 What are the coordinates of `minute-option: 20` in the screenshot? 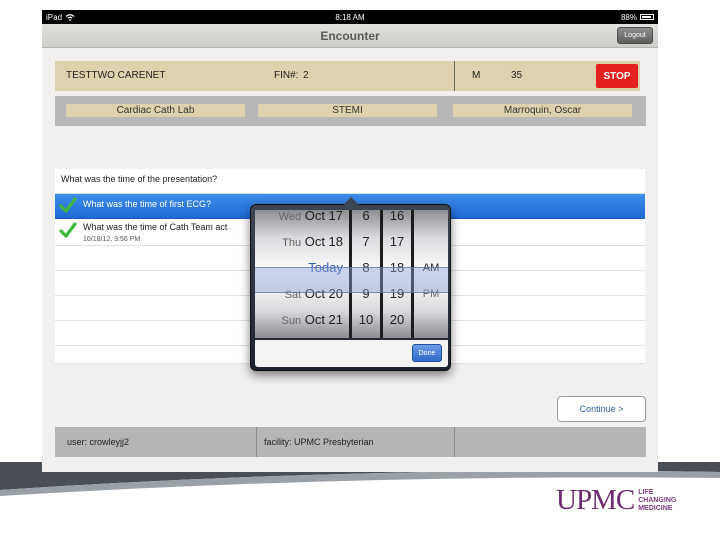 It's located at (397, 320).